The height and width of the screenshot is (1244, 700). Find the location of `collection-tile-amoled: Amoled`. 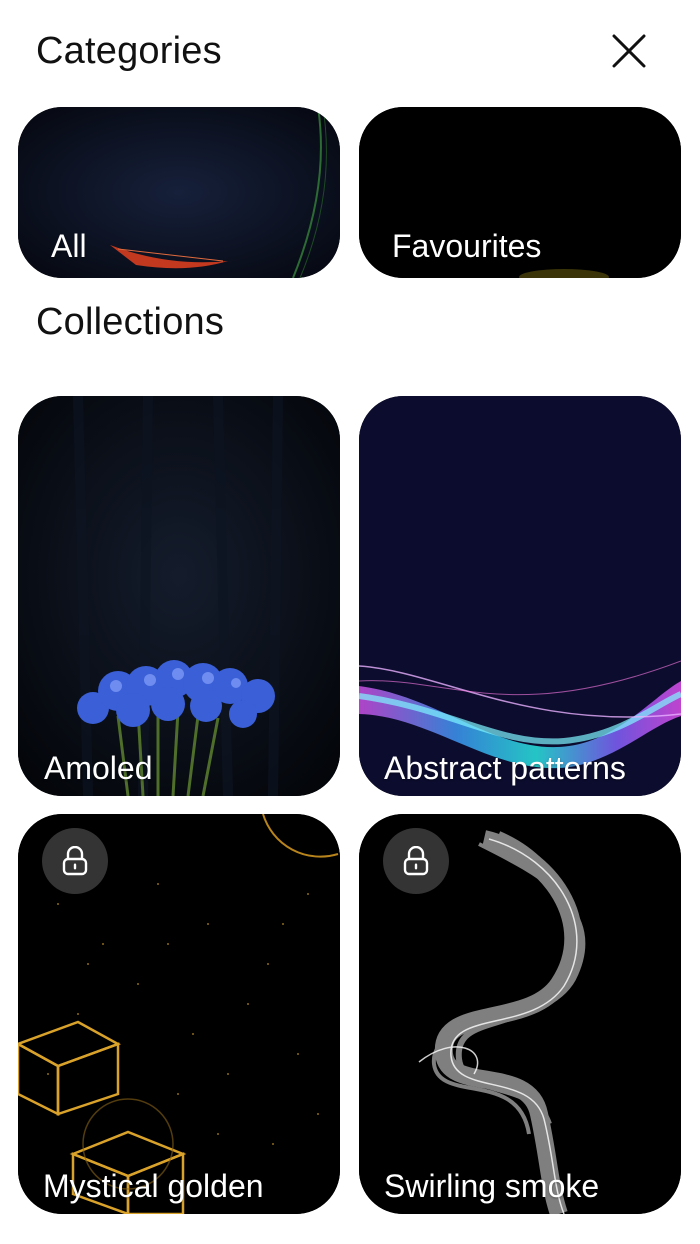

collection-tile-amoled: Amoled is located at coordinates (179, 596).